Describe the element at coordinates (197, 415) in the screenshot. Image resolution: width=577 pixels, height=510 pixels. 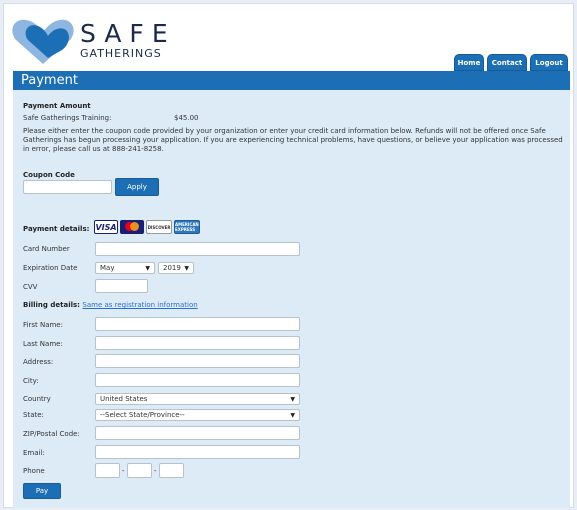
I see `state-select: --Select State/Province-- ▼` at that location.